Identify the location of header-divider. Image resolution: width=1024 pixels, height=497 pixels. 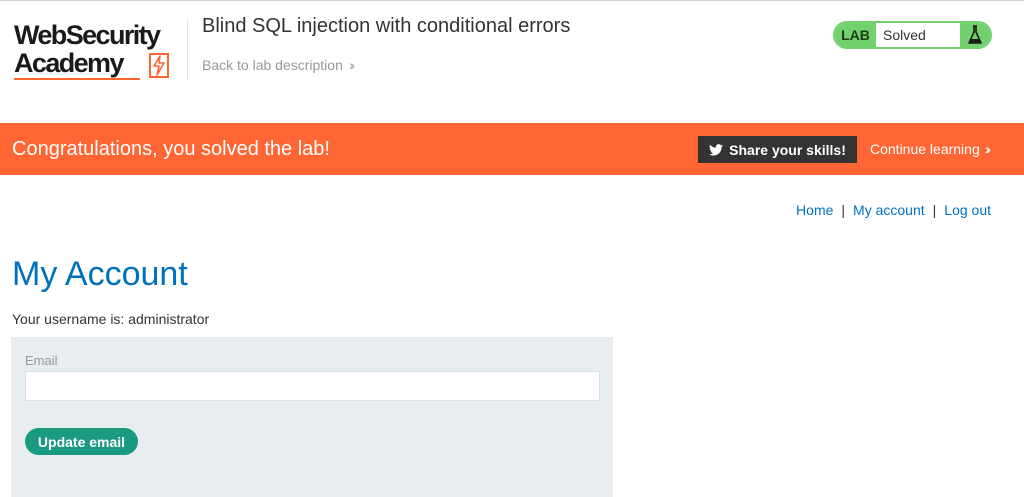
(187, 50).